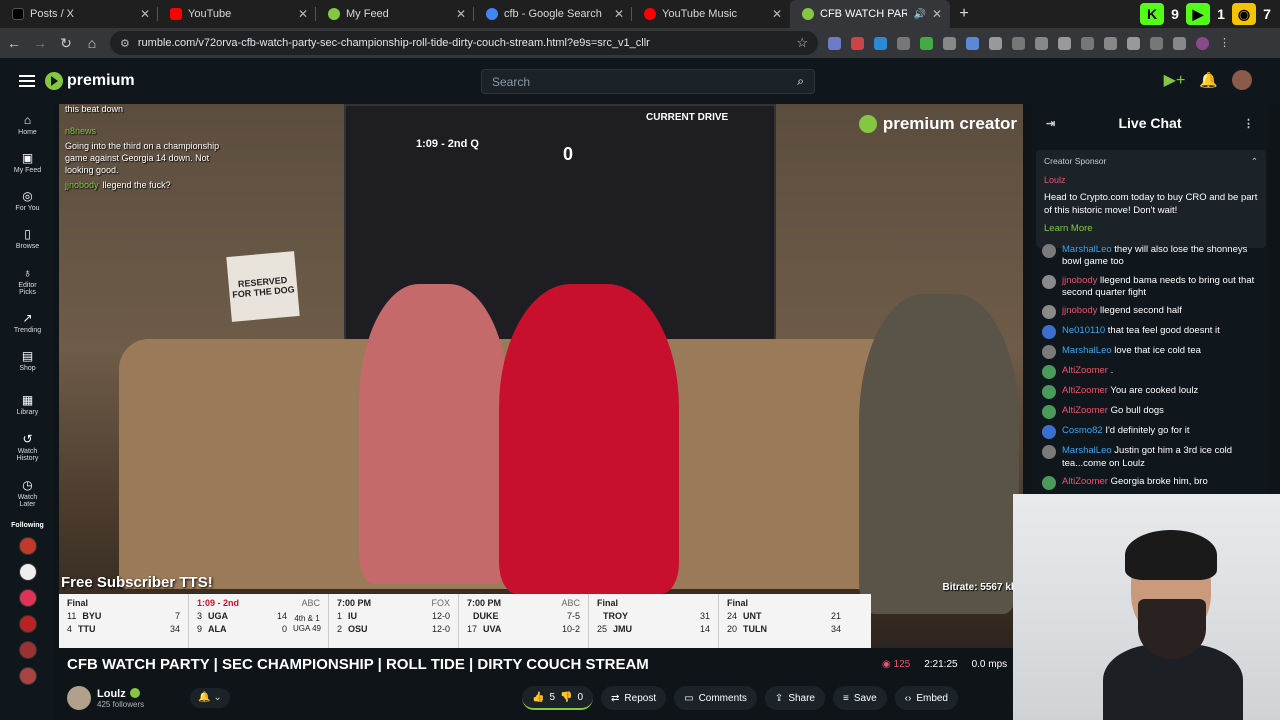 This screenshot has height=720, width=1280. I want to click on tab-my-feed: My Feed ✕, so click(395, 14).